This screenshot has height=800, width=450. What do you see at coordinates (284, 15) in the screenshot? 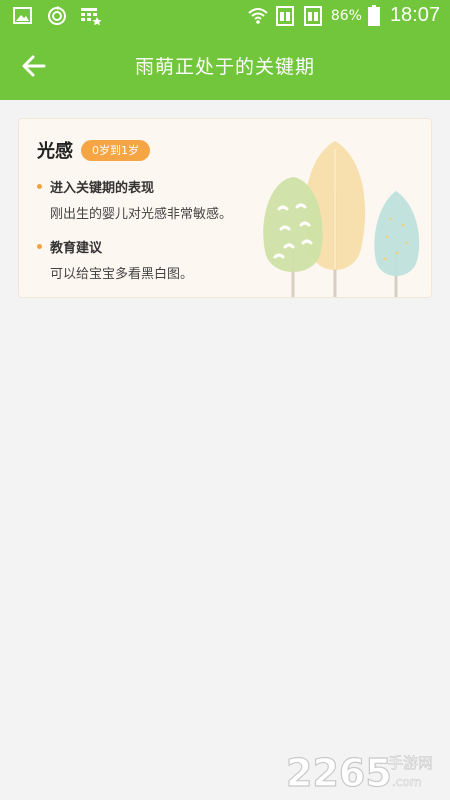
I see `sim1-icon` at bounding box center [284, 15].